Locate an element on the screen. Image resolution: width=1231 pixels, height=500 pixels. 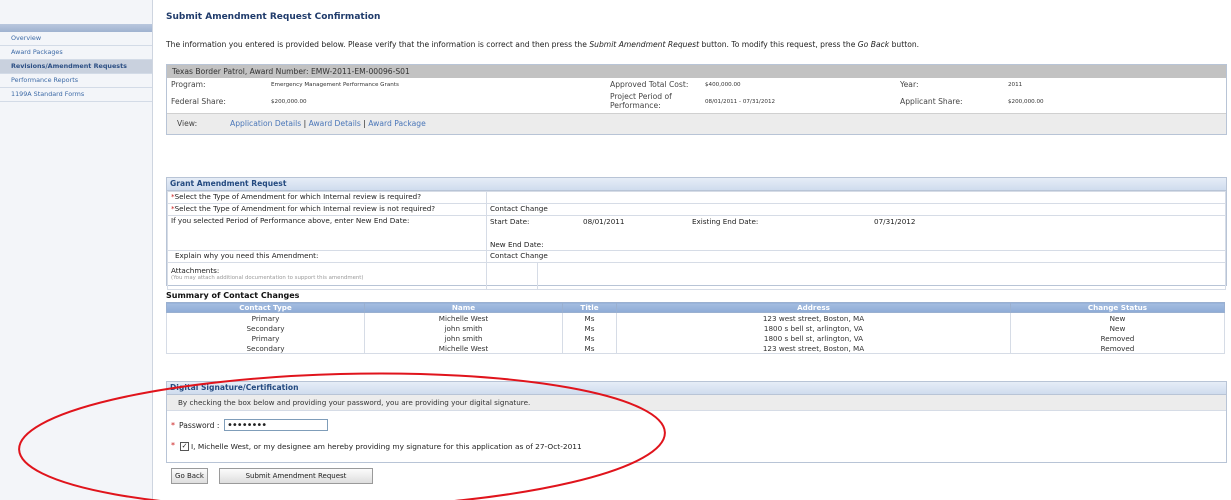
program-value: Emergency Management Performance Grants is located at coordinates (335, 85).